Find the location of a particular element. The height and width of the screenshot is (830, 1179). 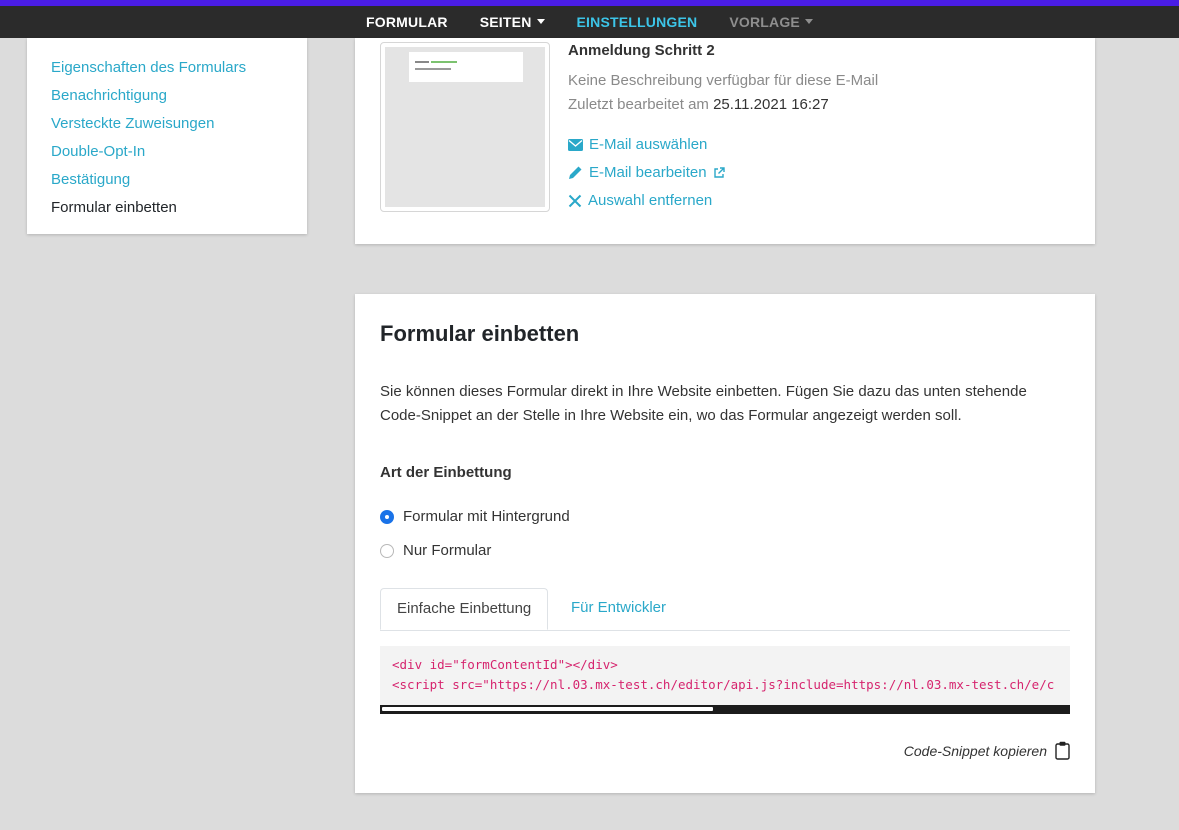

envelope-icon is located at coordinates (575, 144).